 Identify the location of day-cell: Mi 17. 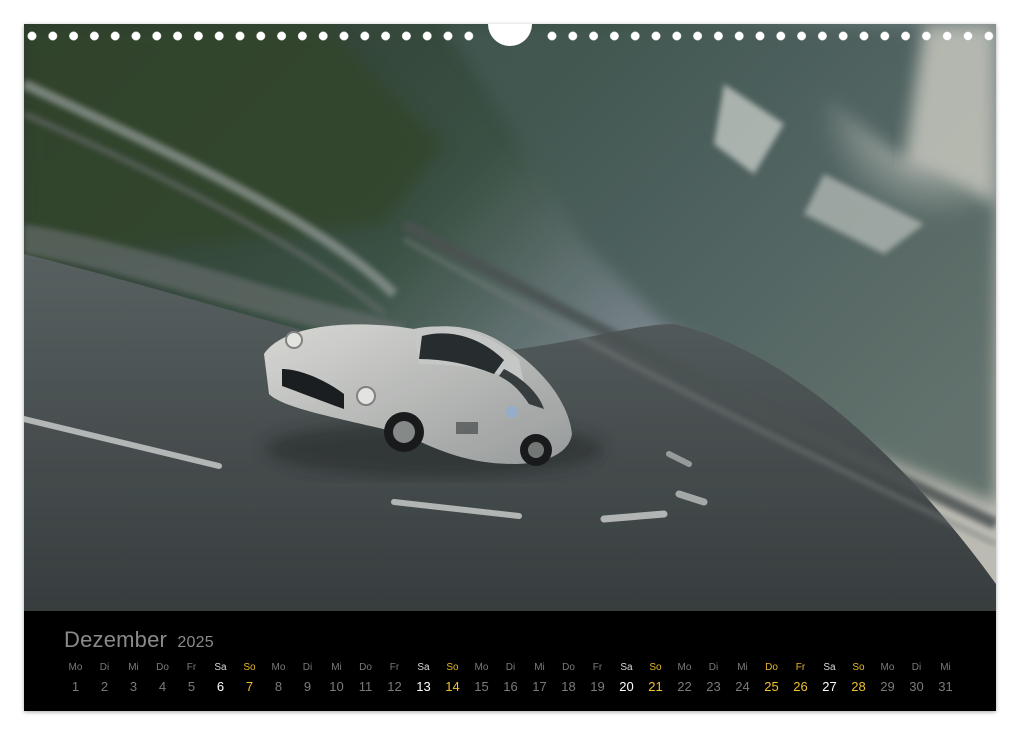
(539, 679).